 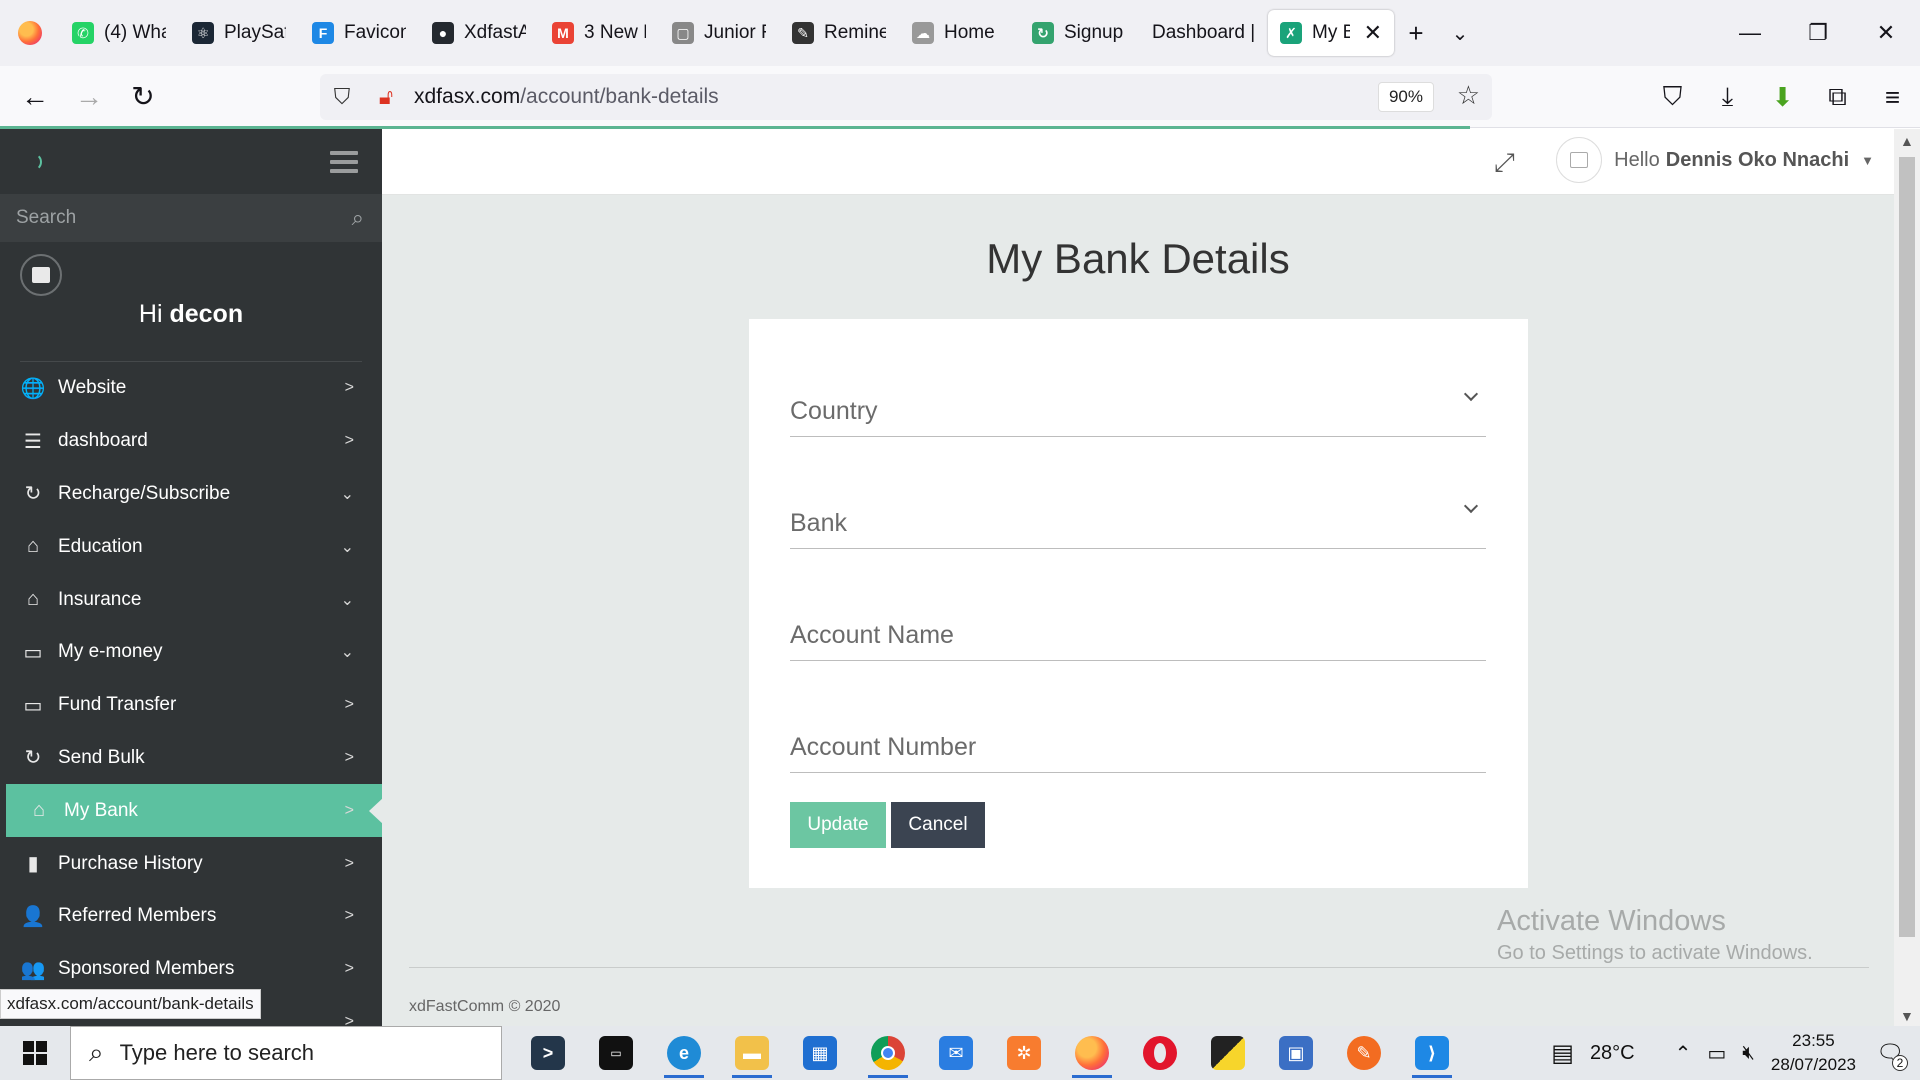 What do you see at coordinates (616, 1053) in the screenshot?
I see `terminal-app-icon: ▭` at bounding box center [616, 1053].